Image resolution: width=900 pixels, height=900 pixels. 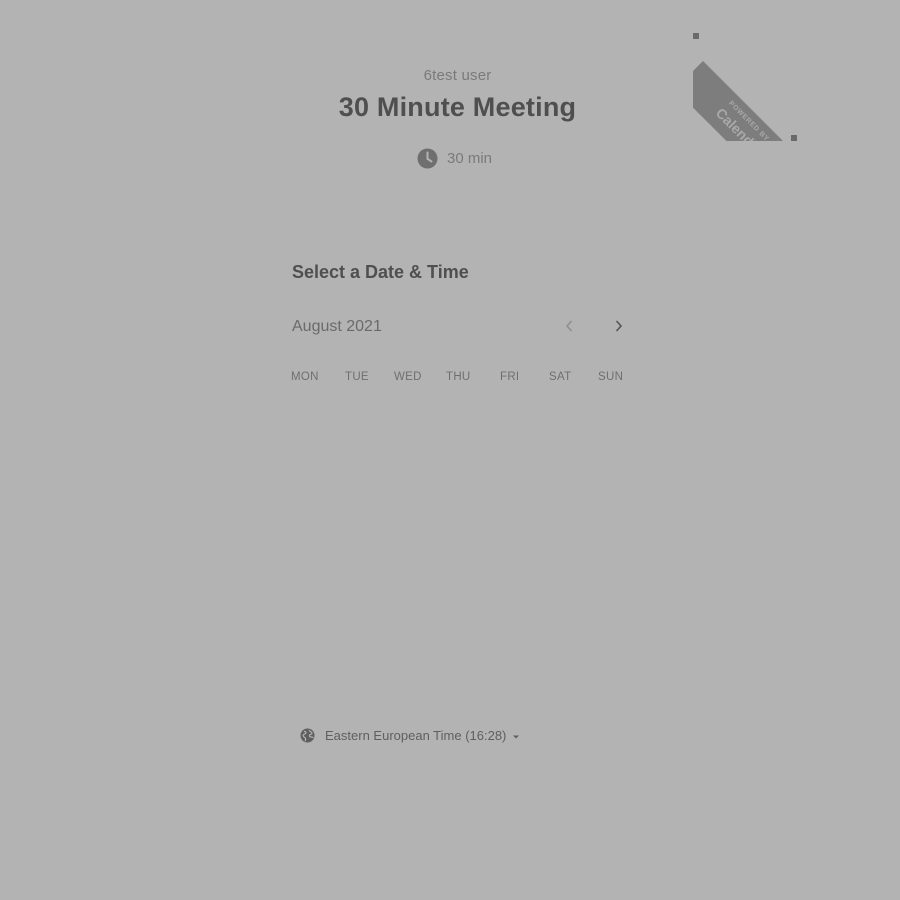 I want to click on next-month-button, so click(x=619, y=328).